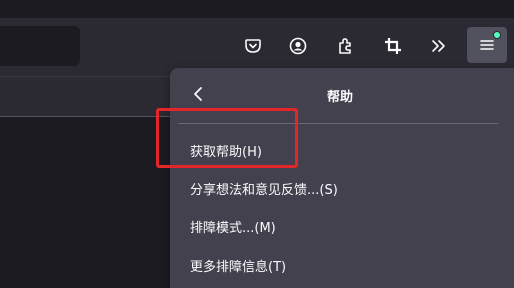 Image resolution: width=514 pixels, height=288 pixels. Describe the element at coordinates (257, 9) in the screenshot. I see `tab-strip` at that location.